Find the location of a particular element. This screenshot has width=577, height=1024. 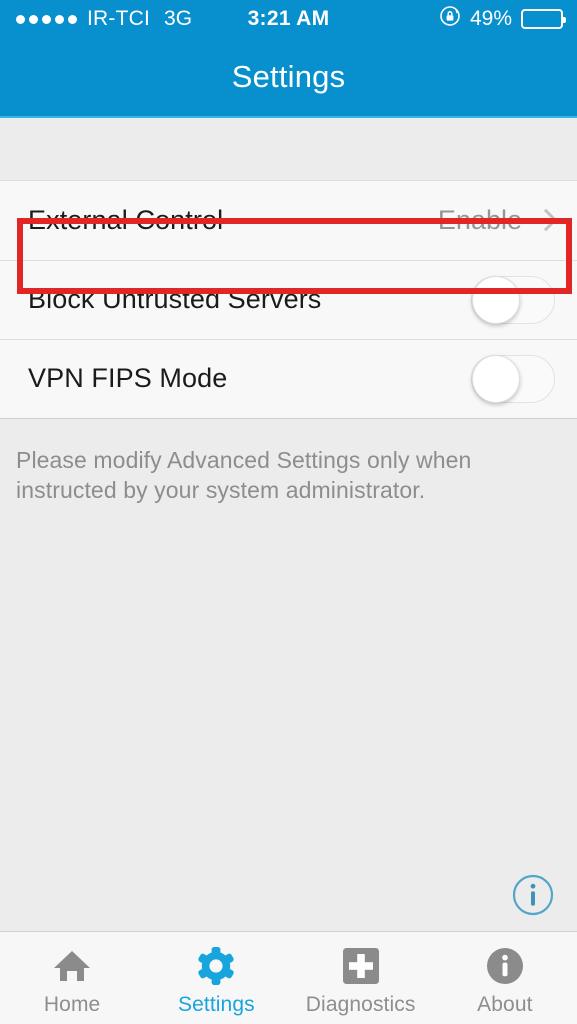

info-circle-filled-icon is located at coordinates (505, 966).